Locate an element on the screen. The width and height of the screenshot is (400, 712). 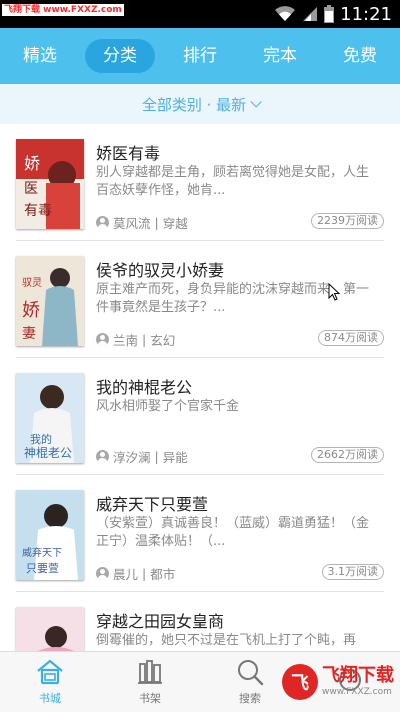
svg-text: 驭灵 is located at coordinates (32, 283).